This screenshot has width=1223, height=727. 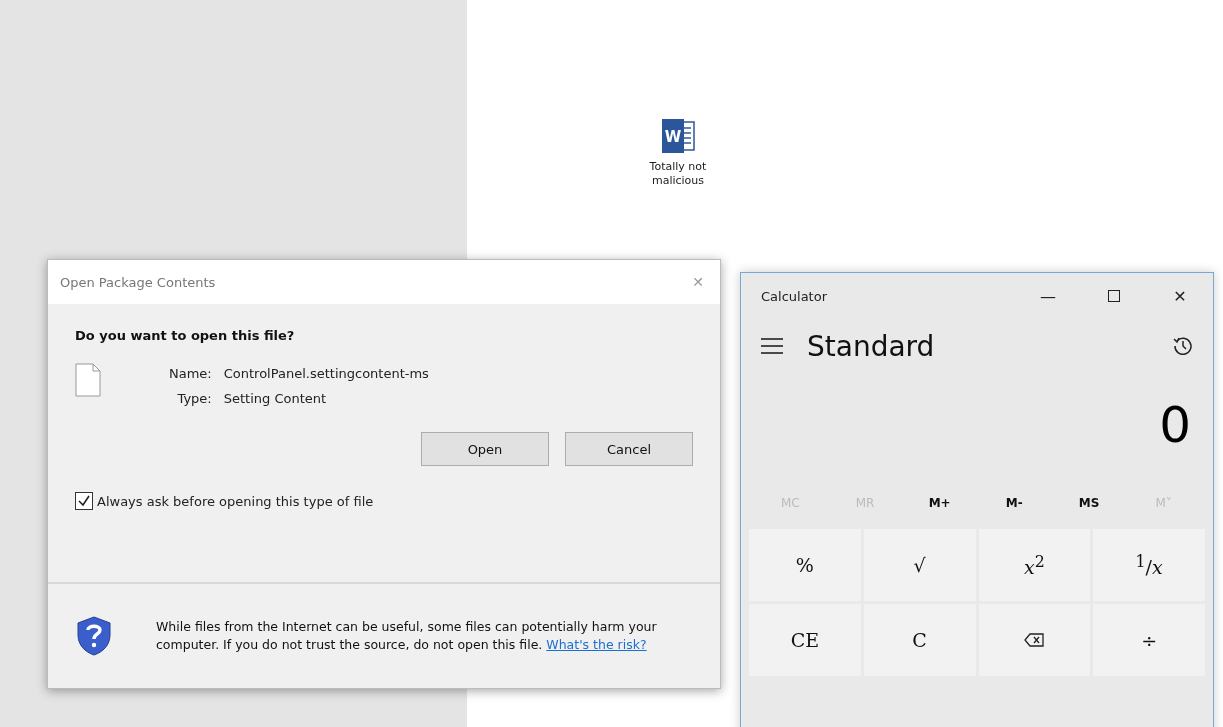 What do you see at coordinates (919, 565) in the screenshot?
I see `calculator-key: √` at bounding box center [919, 565].